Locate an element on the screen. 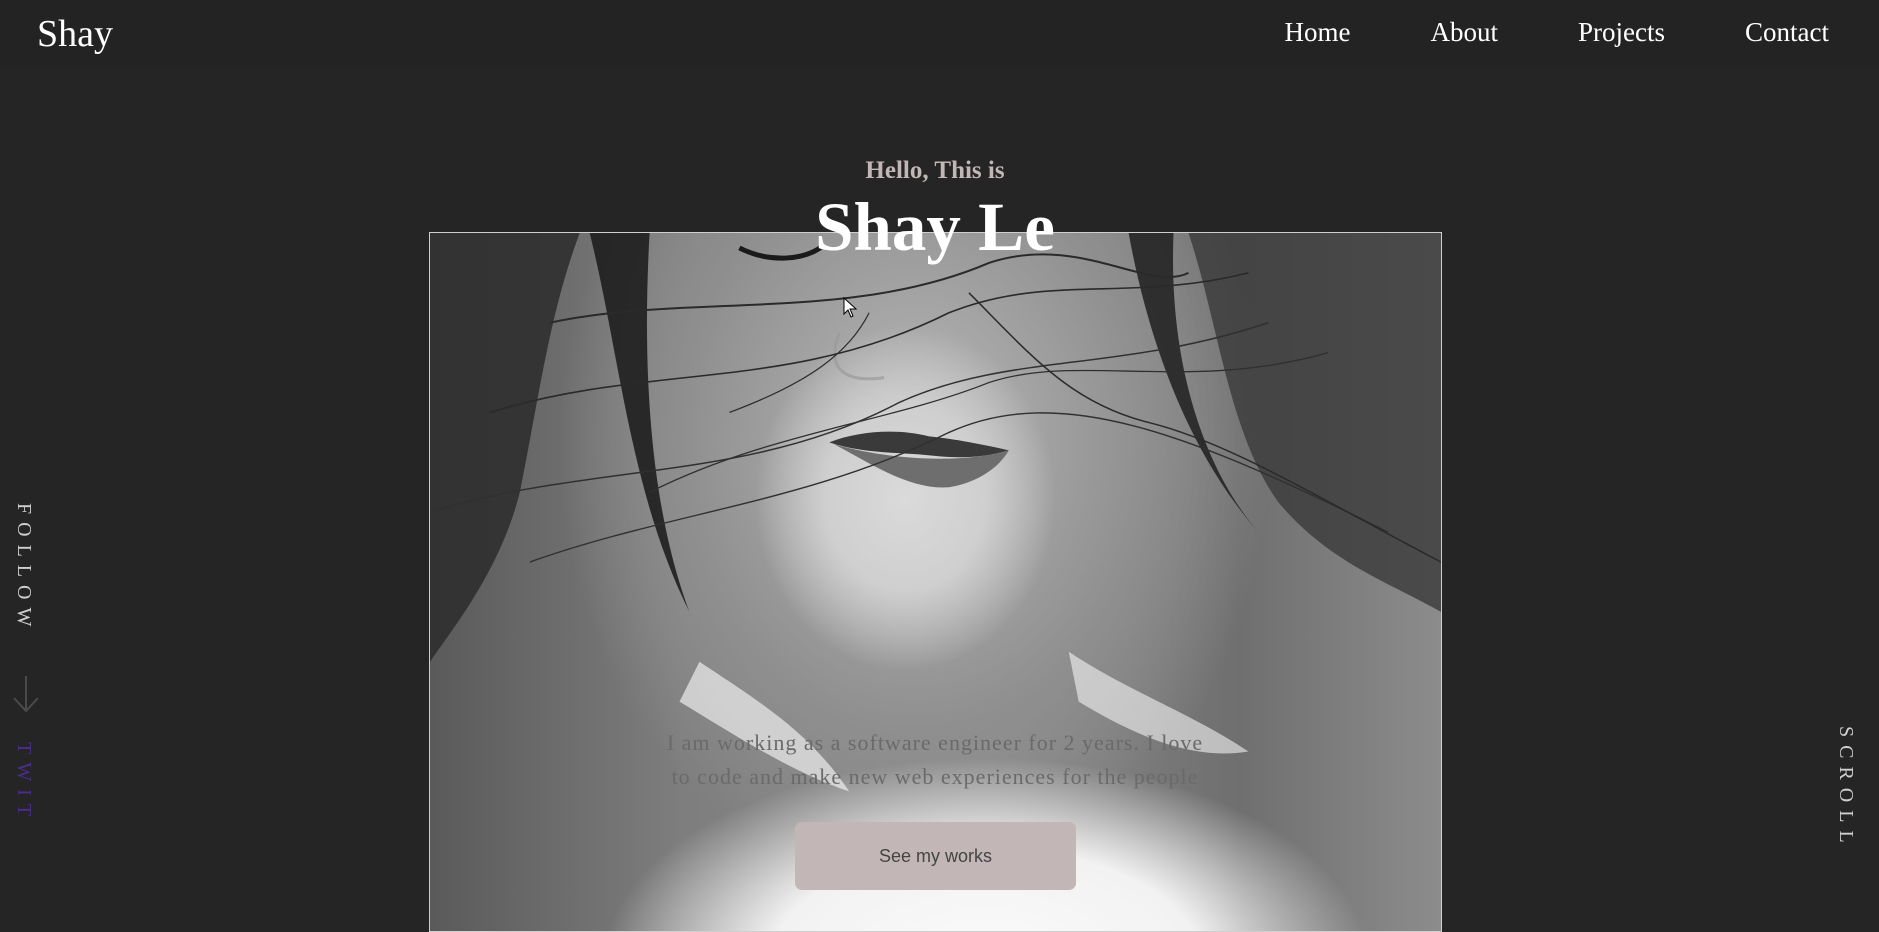 Image resolution: width=1879 pixels, height=932 pixels. nav-links: Home About Projects Contact is located at coordinates (1557, 32).